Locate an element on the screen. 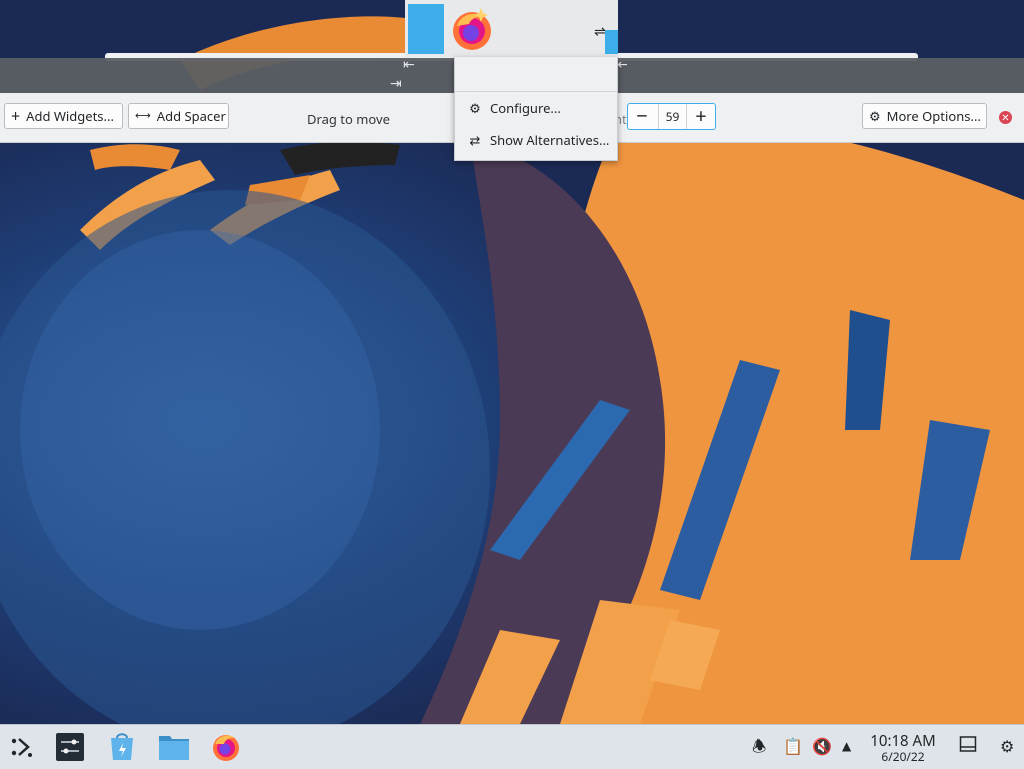  volume-muted-icon: 🔇 is located at coordinates (822, 746).